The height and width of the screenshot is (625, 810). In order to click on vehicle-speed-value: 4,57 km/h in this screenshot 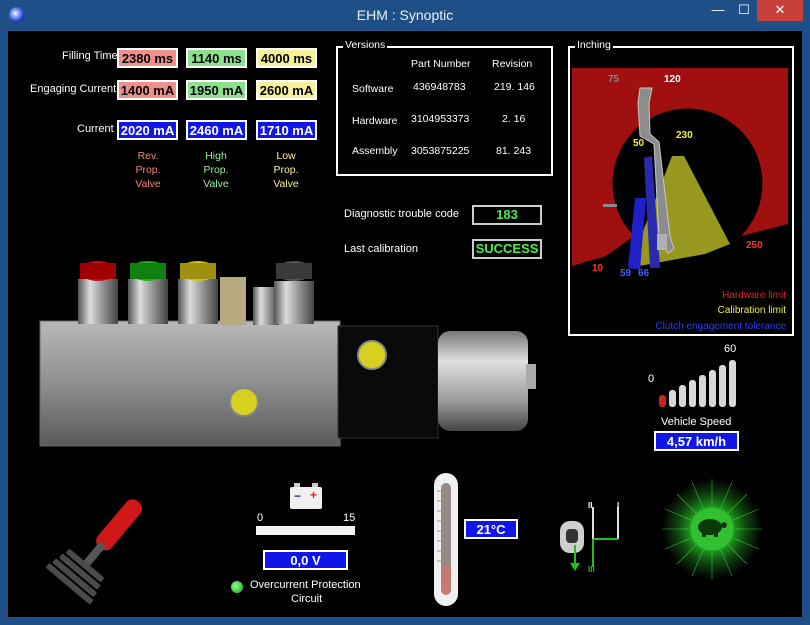, I will do `click(696, 441)`.